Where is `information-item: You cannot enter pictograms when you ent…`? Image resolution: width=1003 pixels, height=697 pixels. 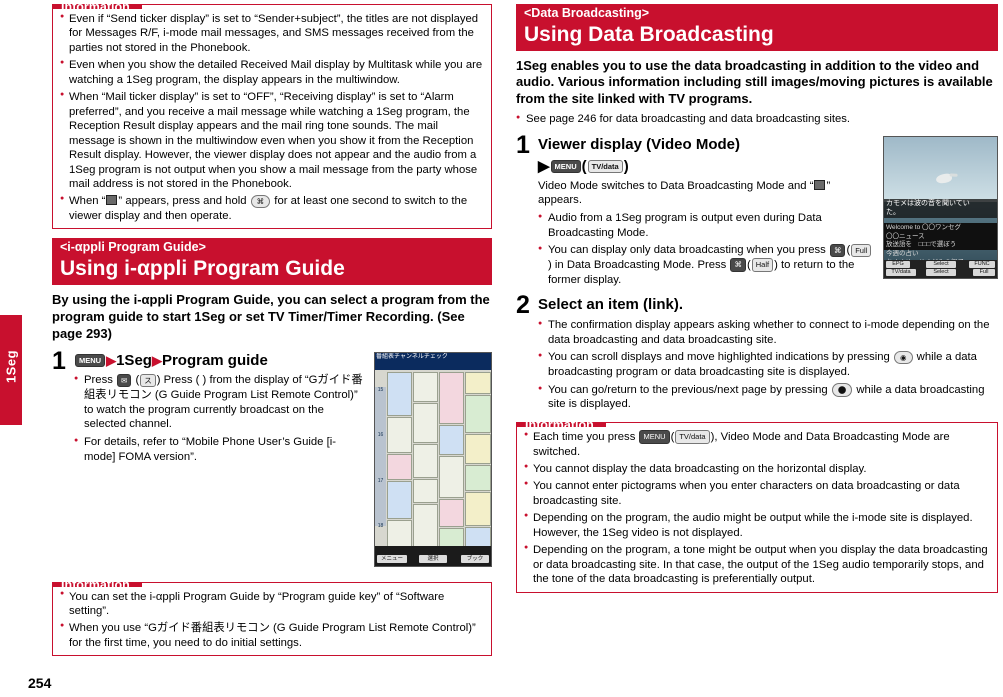
information-item: You cannot enter pictograms when you ent… is located at coordinates (757, 493).